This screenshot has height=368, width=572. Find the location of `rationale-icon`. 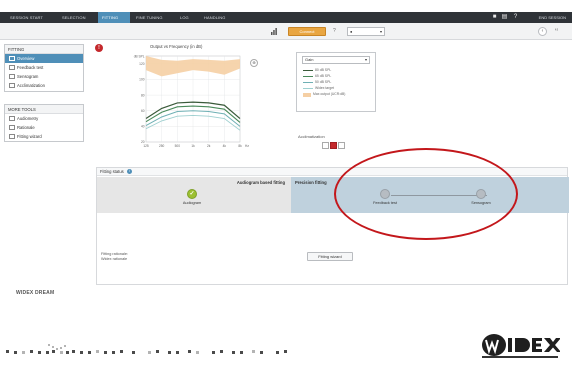

rationale-icon is located at coordinates (12, 127).